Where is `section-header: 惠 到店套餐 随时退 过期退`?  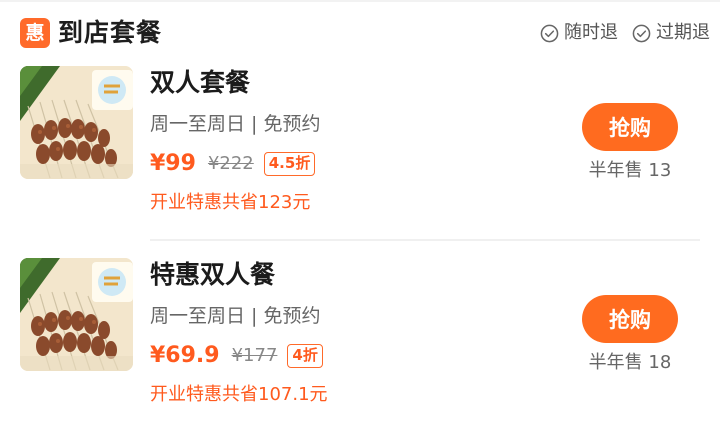
section-header: 惠 到店套餐 随时退 过期退 is located at coordinates (365, 34).